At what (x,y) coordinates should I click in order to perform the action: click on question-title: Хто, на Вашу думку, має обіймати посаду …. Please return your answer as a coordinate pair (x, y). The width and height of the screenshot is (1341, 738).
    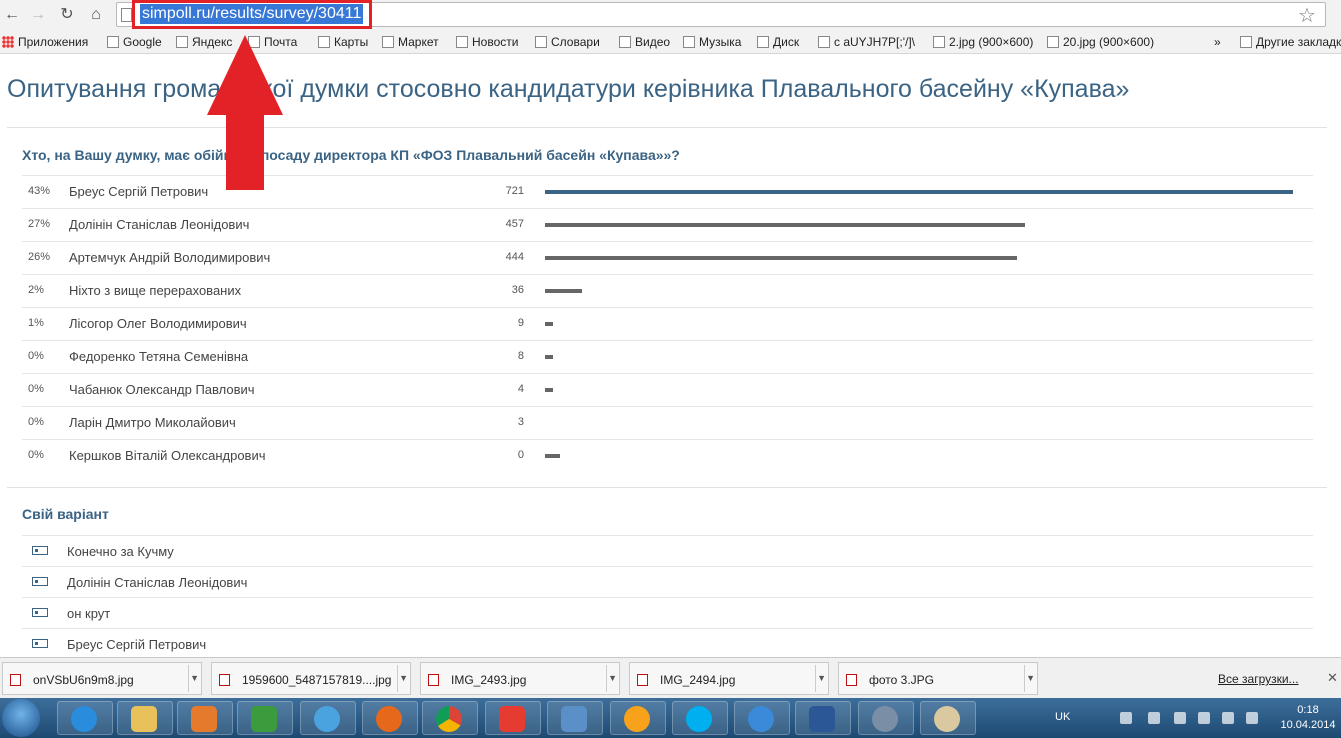
    Looking at the image, I should click on (351, 155).